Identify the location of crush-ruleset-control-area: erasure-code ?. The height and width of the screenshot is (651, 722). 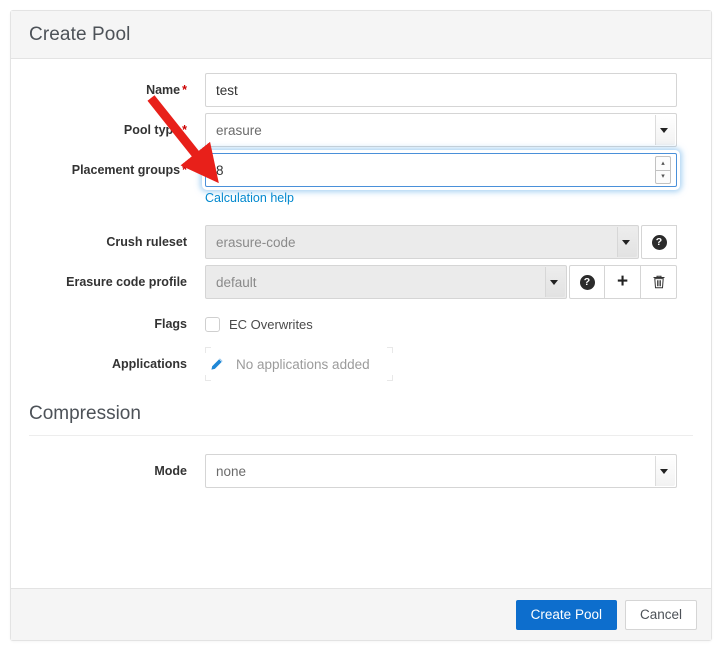
(449, 242).